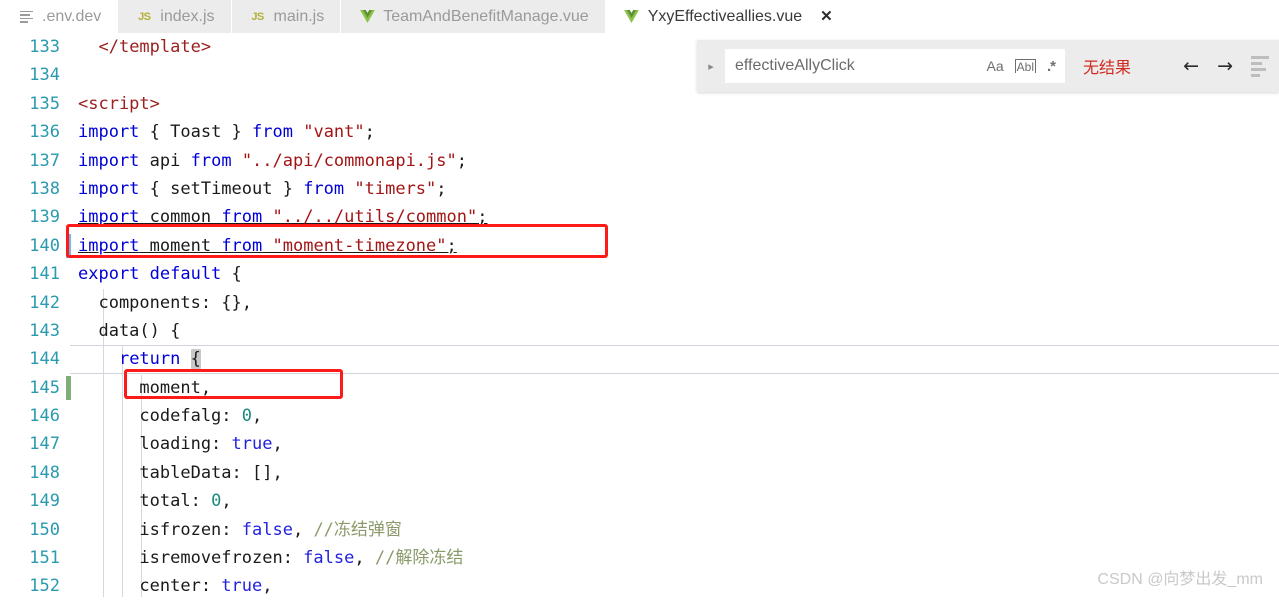  Describe the element at coordinates (71, 17) in the screenshot. I see `editor-tab-label: .env.dev` at that location.